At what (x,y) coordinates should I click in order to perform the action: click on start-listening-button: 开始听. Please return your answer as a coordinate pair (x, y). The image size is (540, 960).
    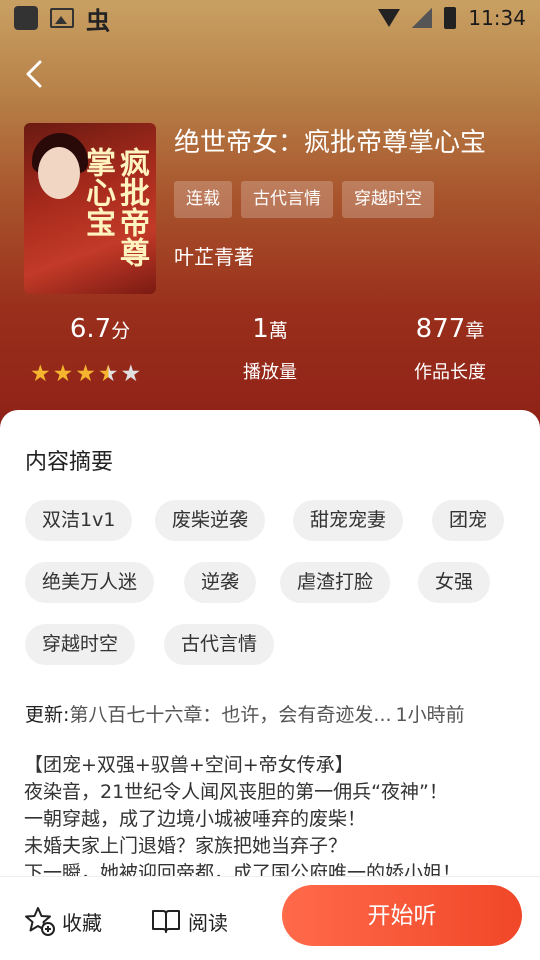
    Looking at the image, I should click on (402, 915).